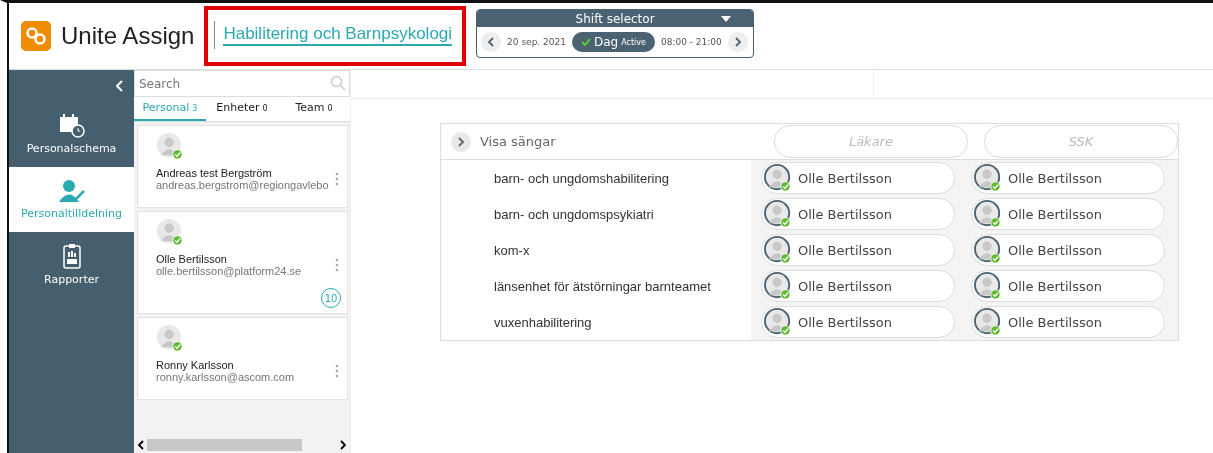 Image resolution: width=1213 pixels, height=453 pixels. Describe the element at coordinates (512, 250) in the screenshot. I see `unit-name: kom-x` at that location.